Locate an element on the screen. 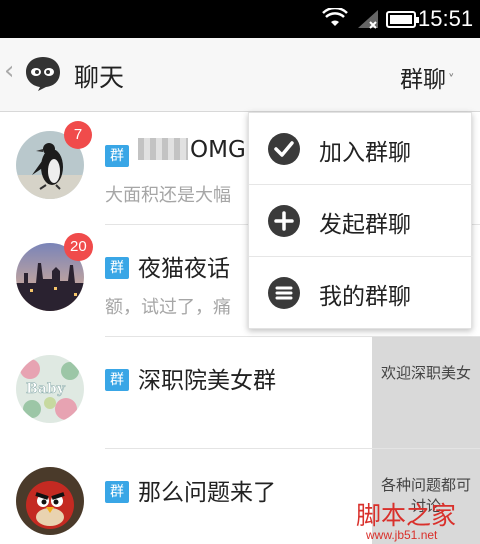  clock: 15:51 is located at coordinates (446, 18).